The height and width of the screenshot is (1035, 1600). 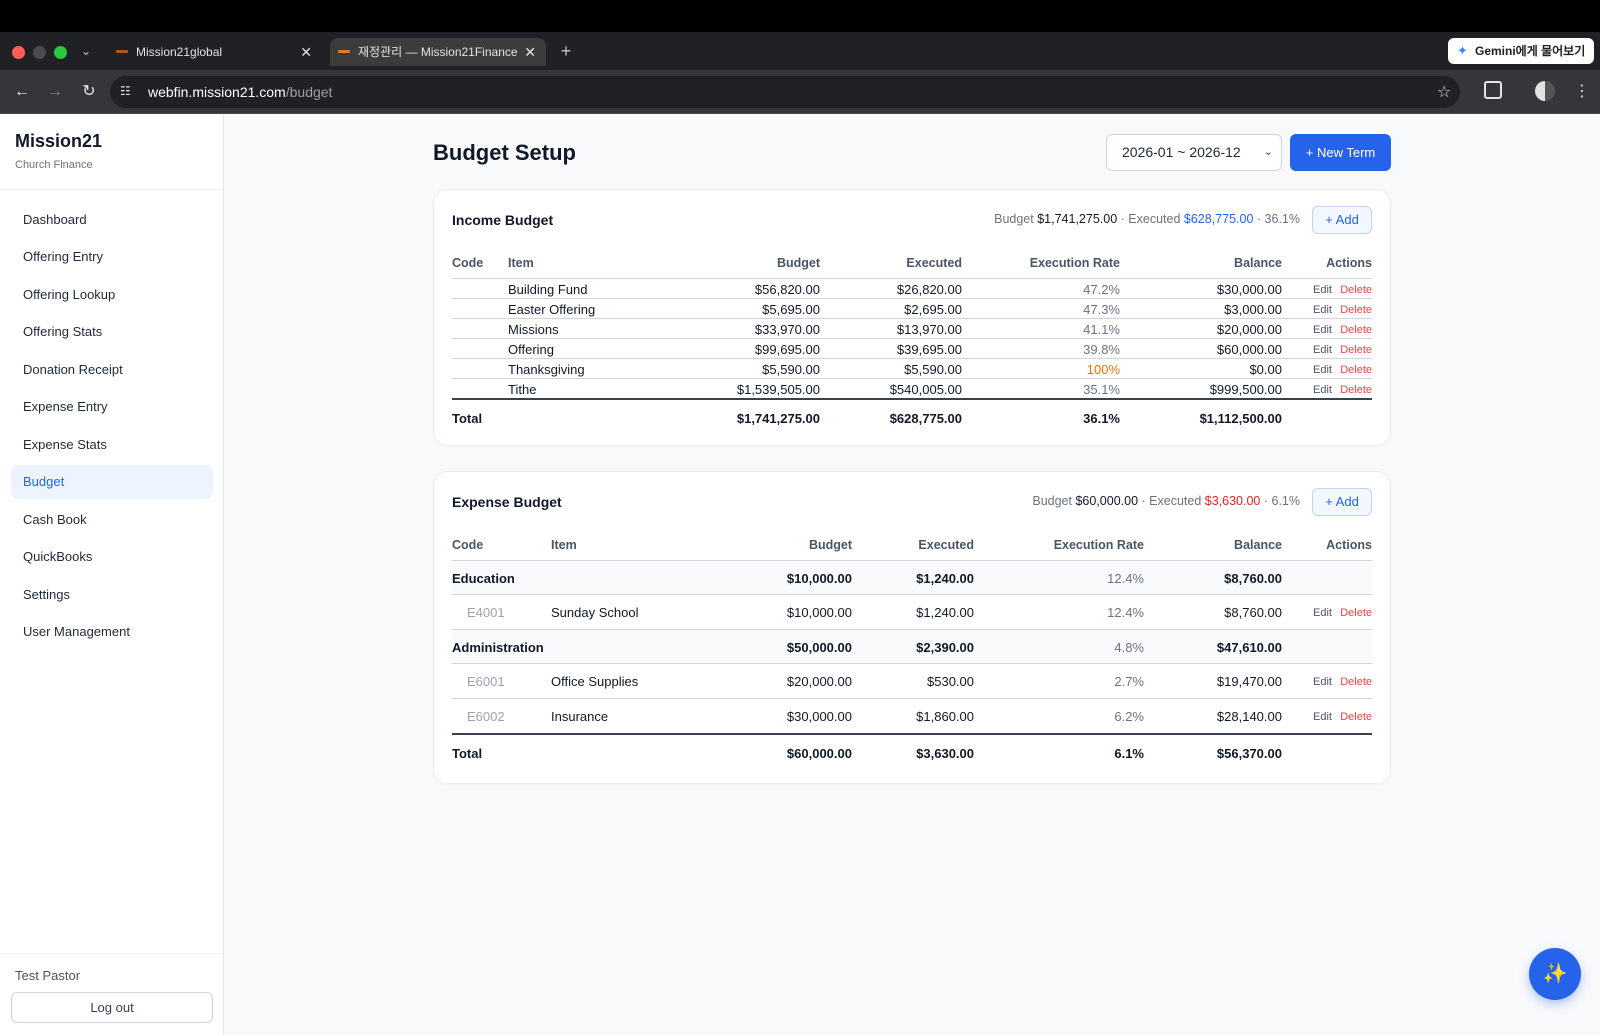 What do you see at coordinates (566, 51) in the screenshot?
I see `new-tab-plus-icon: +` at bounding box center [566, 51].